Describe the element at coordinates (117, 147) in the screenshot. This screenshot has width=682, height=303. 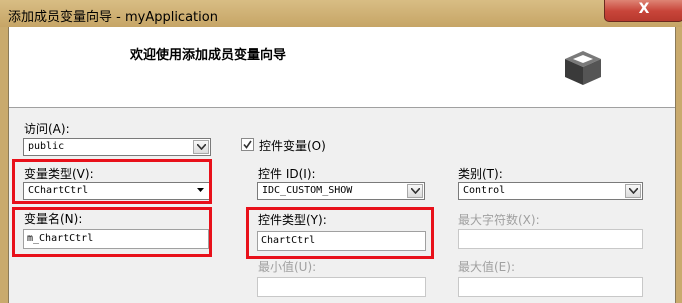
I see `access-combo: public` at that location.